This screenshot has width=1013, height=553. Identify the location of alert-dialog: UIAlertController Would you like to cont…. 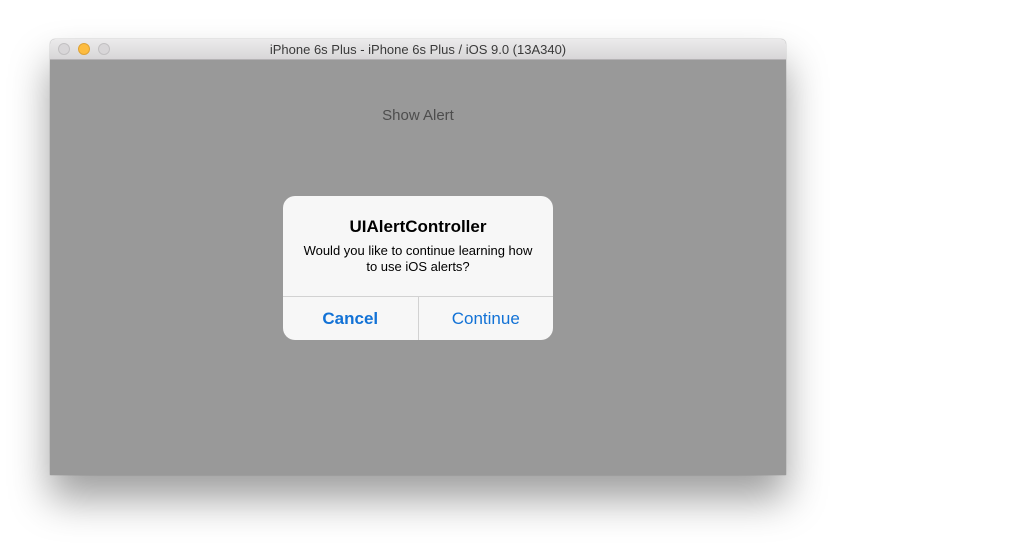
(418, 268).